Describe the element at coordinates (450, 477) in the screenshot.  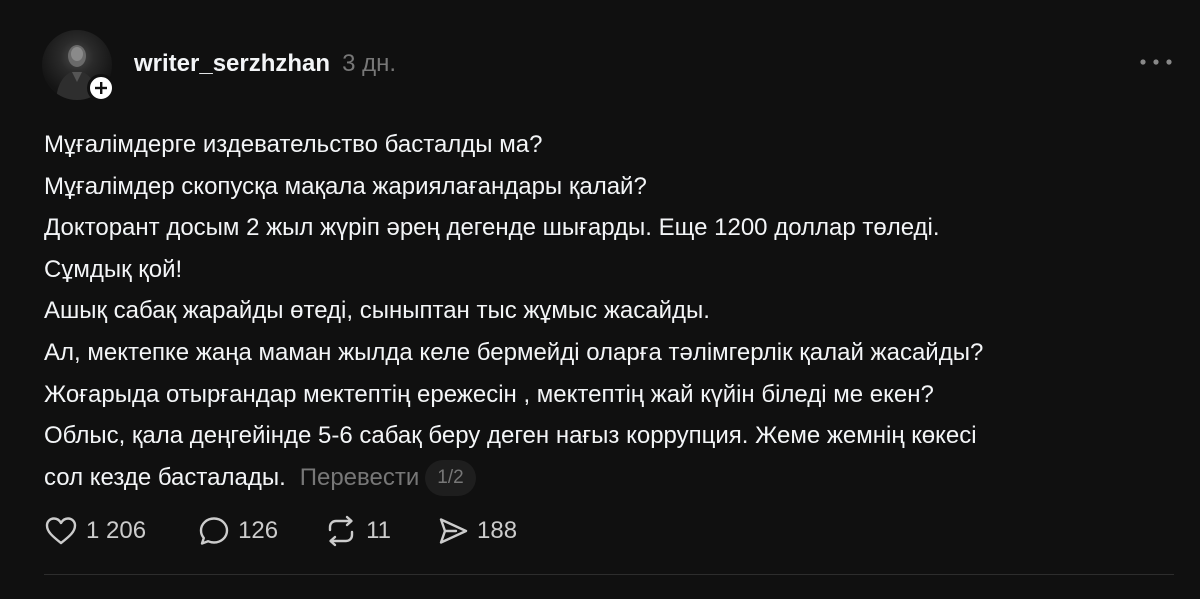
I see `page-indicator: 1/2` at that location.